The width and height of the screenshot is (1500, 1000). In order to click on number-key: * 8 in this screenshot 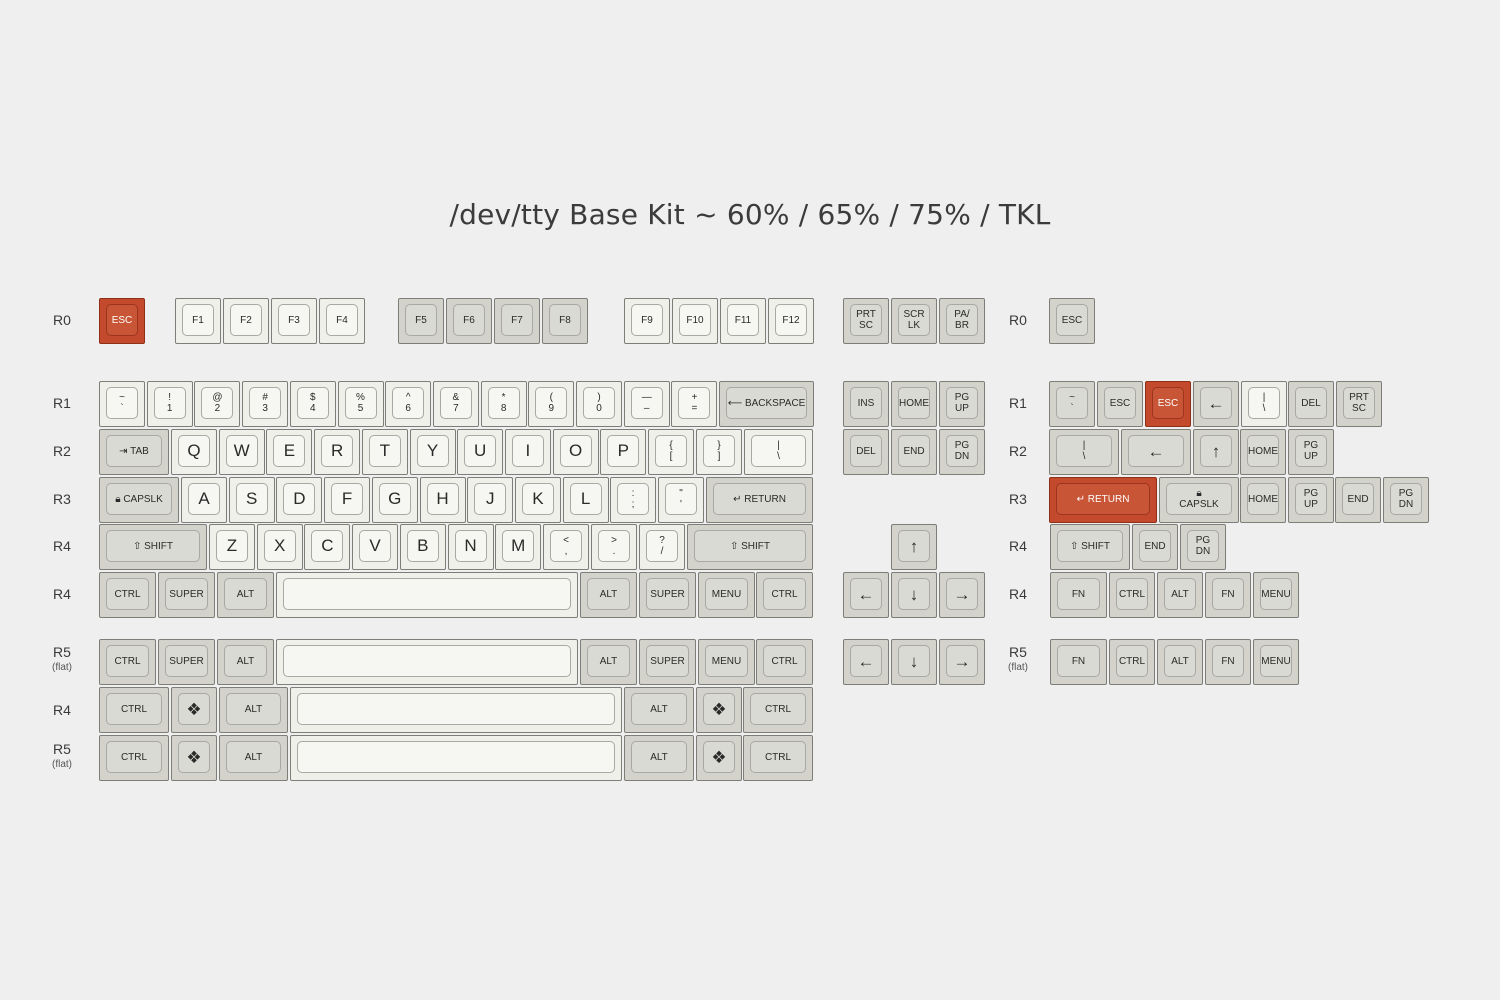, I will do `click(503, 404)`.